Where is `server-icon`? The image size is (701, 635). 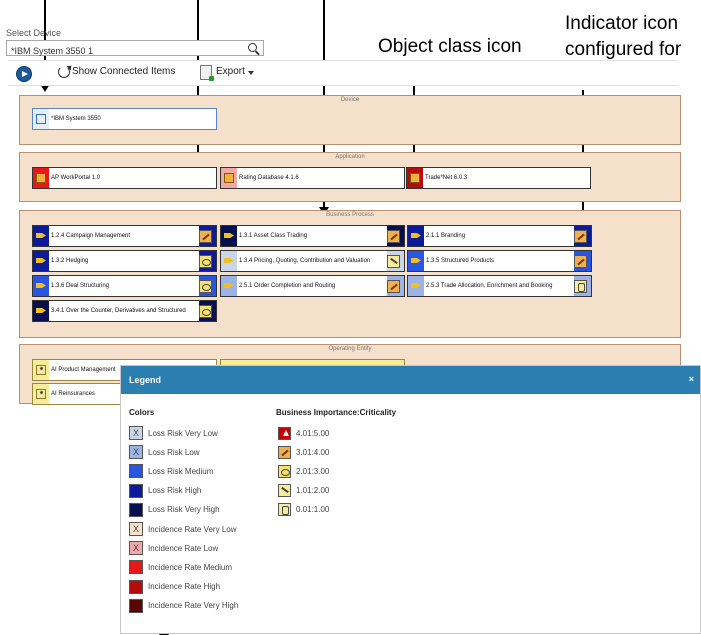 server-icon is located at coordinates (41, 119).